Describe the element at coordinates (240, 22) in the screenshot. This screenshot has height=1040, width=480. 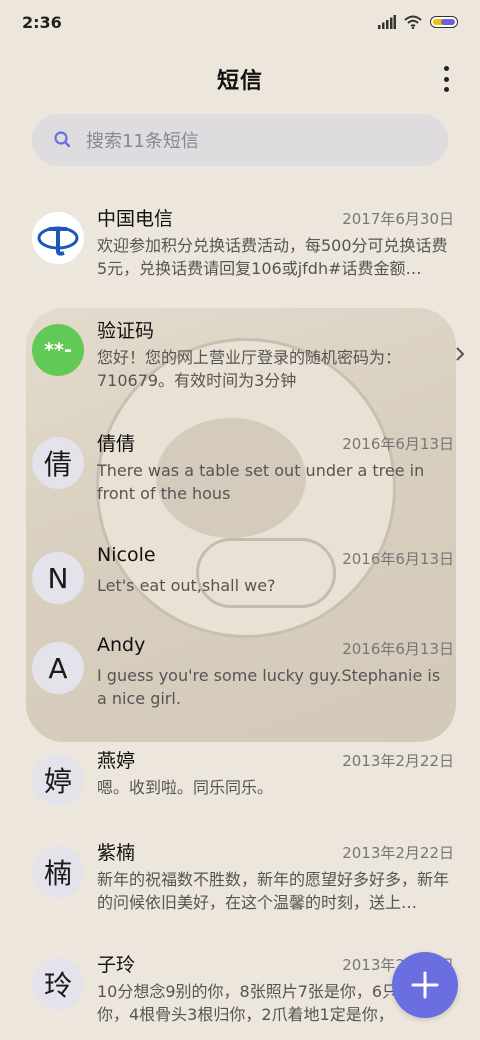
I see `status-bar: 2:36` at that location.